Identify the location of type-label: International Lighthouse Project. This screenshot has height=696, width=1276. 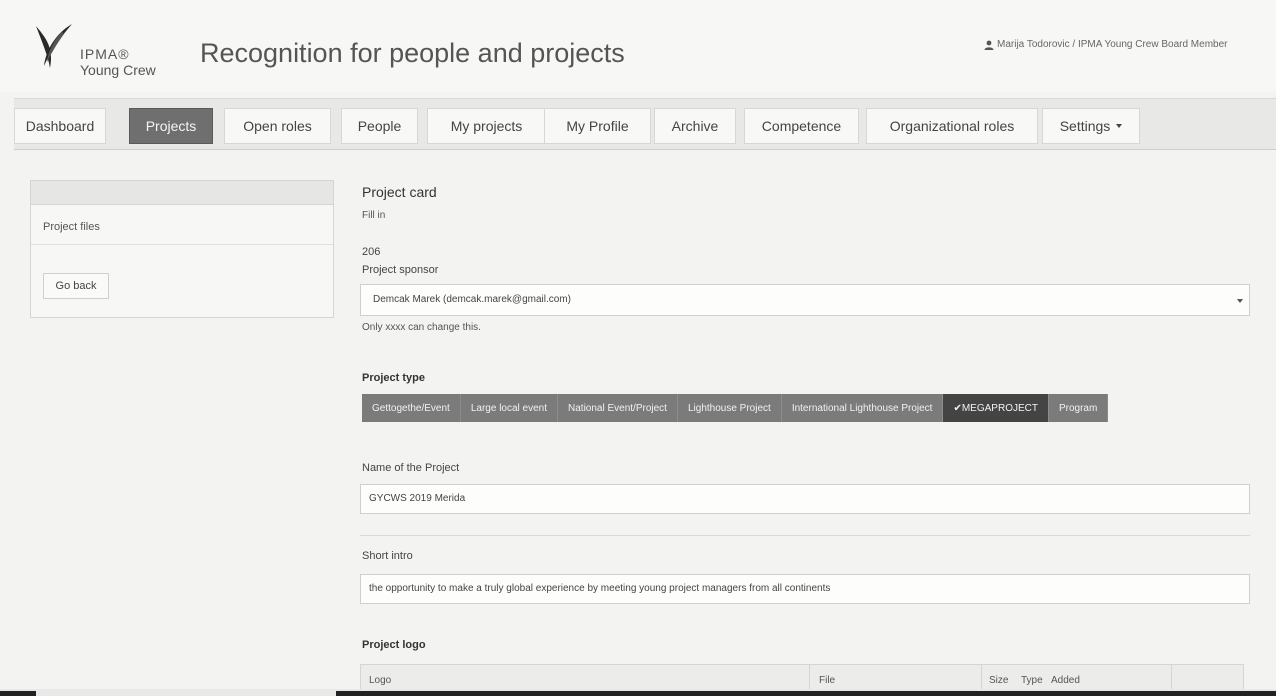
(862, 408).